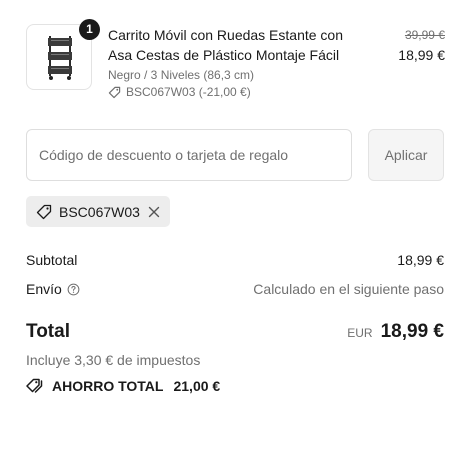 The image size is (475, 473). What do you see at coordinates (60, 58) in the screenshot?
I see `rolling-cart-image` at bounding box center [60, 58].